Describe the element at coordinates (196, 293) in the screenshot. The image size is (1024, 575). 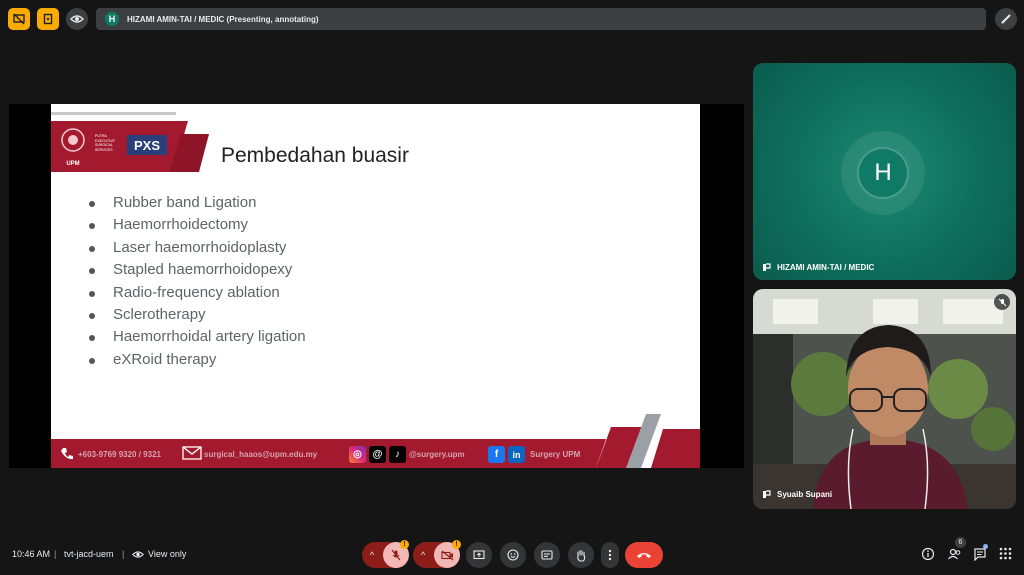
I see `bullet-item: Radio-frequency ablation` at that location.